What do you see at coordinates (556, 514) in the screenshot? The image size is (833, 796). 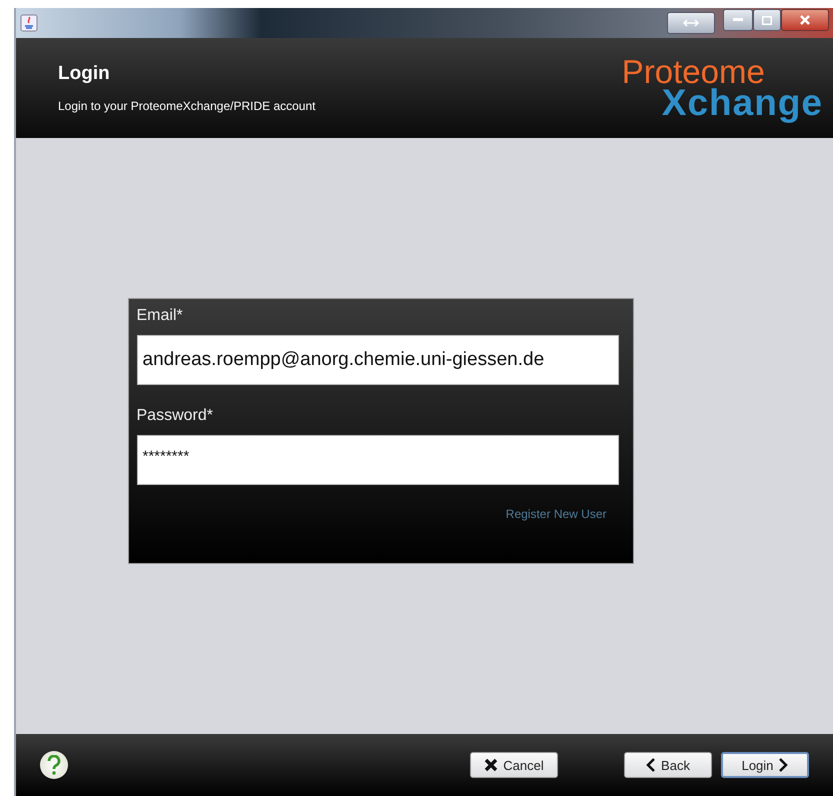 I see `register-link: Register New User` at bounding box center [556, 514].